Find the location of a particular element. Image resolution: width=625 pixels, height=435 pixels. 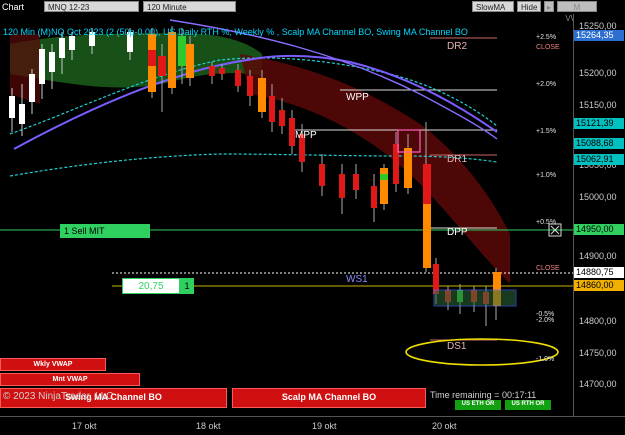

timeframe-selector: 120 Minute is located at coordinates (189, 6).